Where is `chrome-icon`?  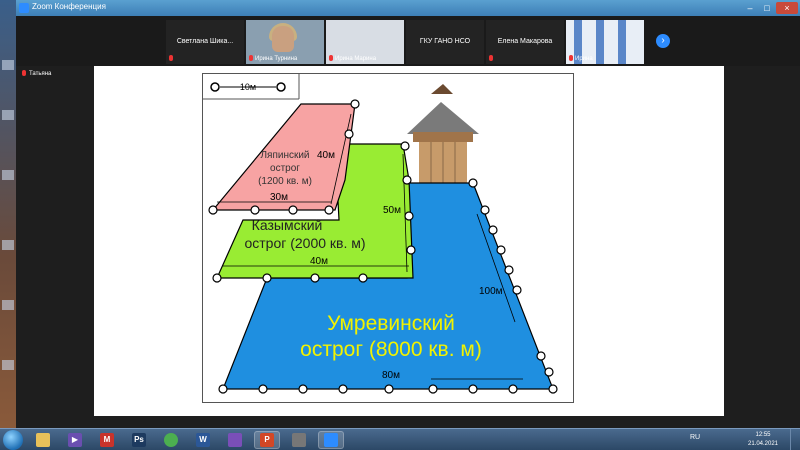 chrome-icon is located at coordinates (171, 440).